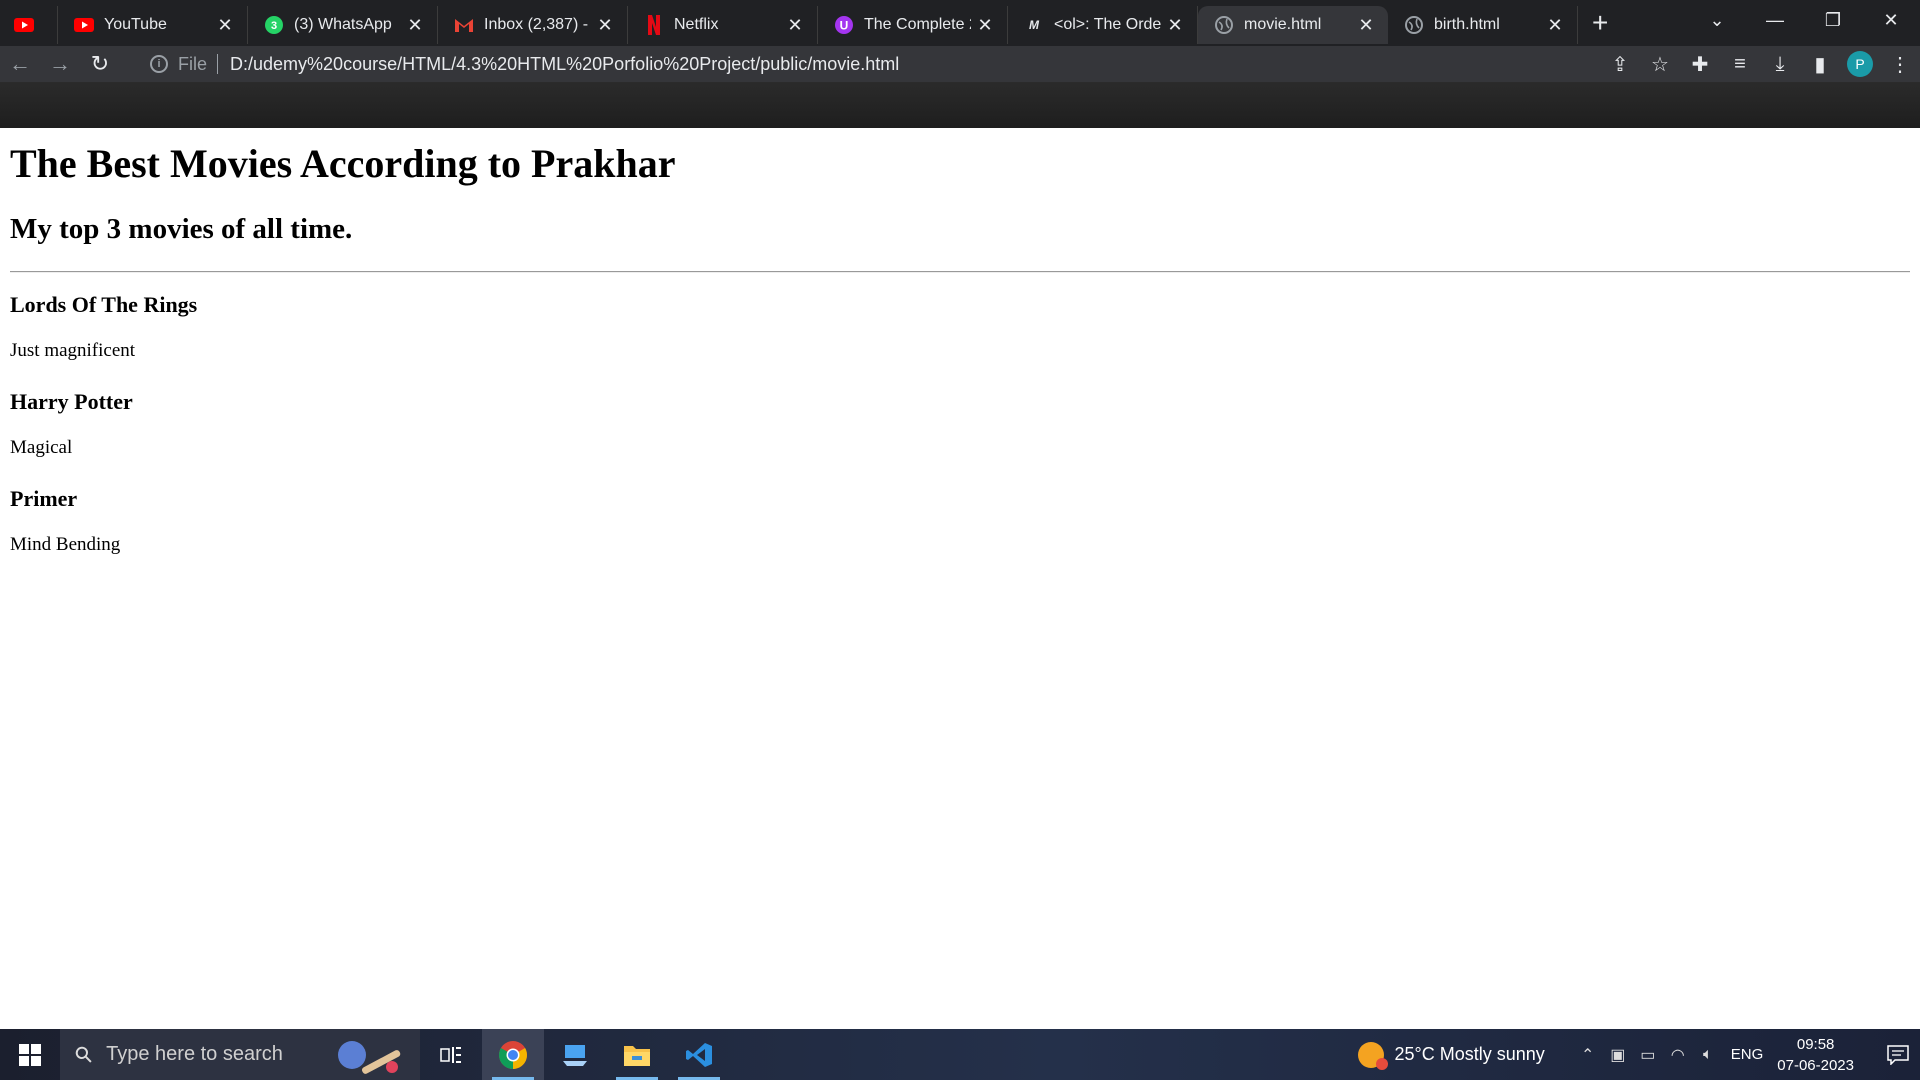 This screenshot has width=1920, height=1080. What do you see at coordinates (1708, 1055) in the screenshot?
I see `volume-icon: 🔈︎` at bounding box center [1708, 1055].